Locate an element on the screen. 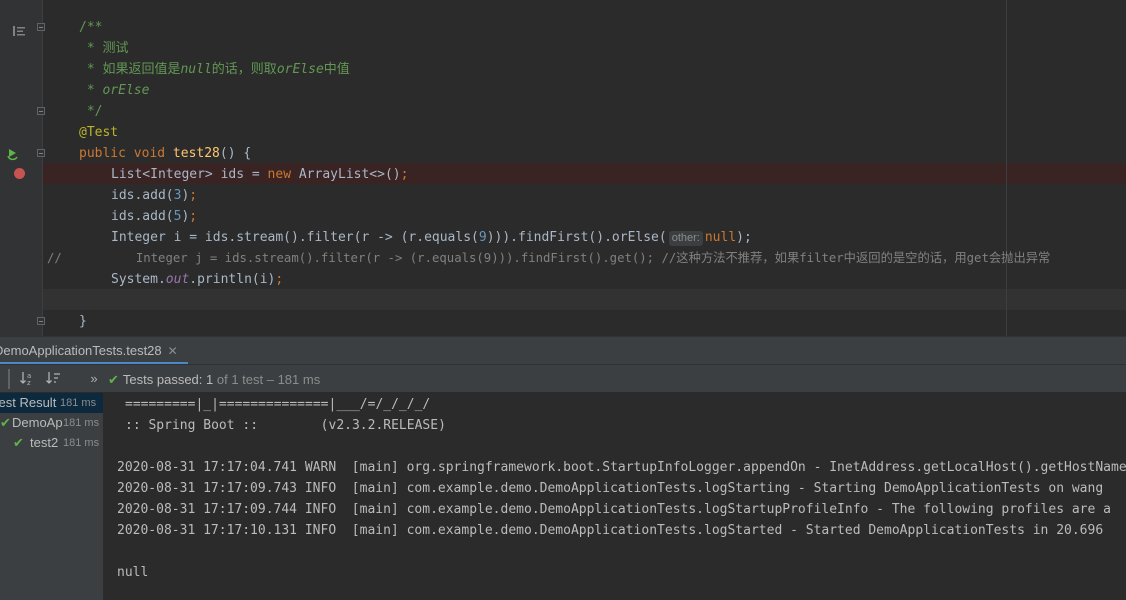 The image size is (1126, 600). code-line: } is located at coordinates (563, 321).